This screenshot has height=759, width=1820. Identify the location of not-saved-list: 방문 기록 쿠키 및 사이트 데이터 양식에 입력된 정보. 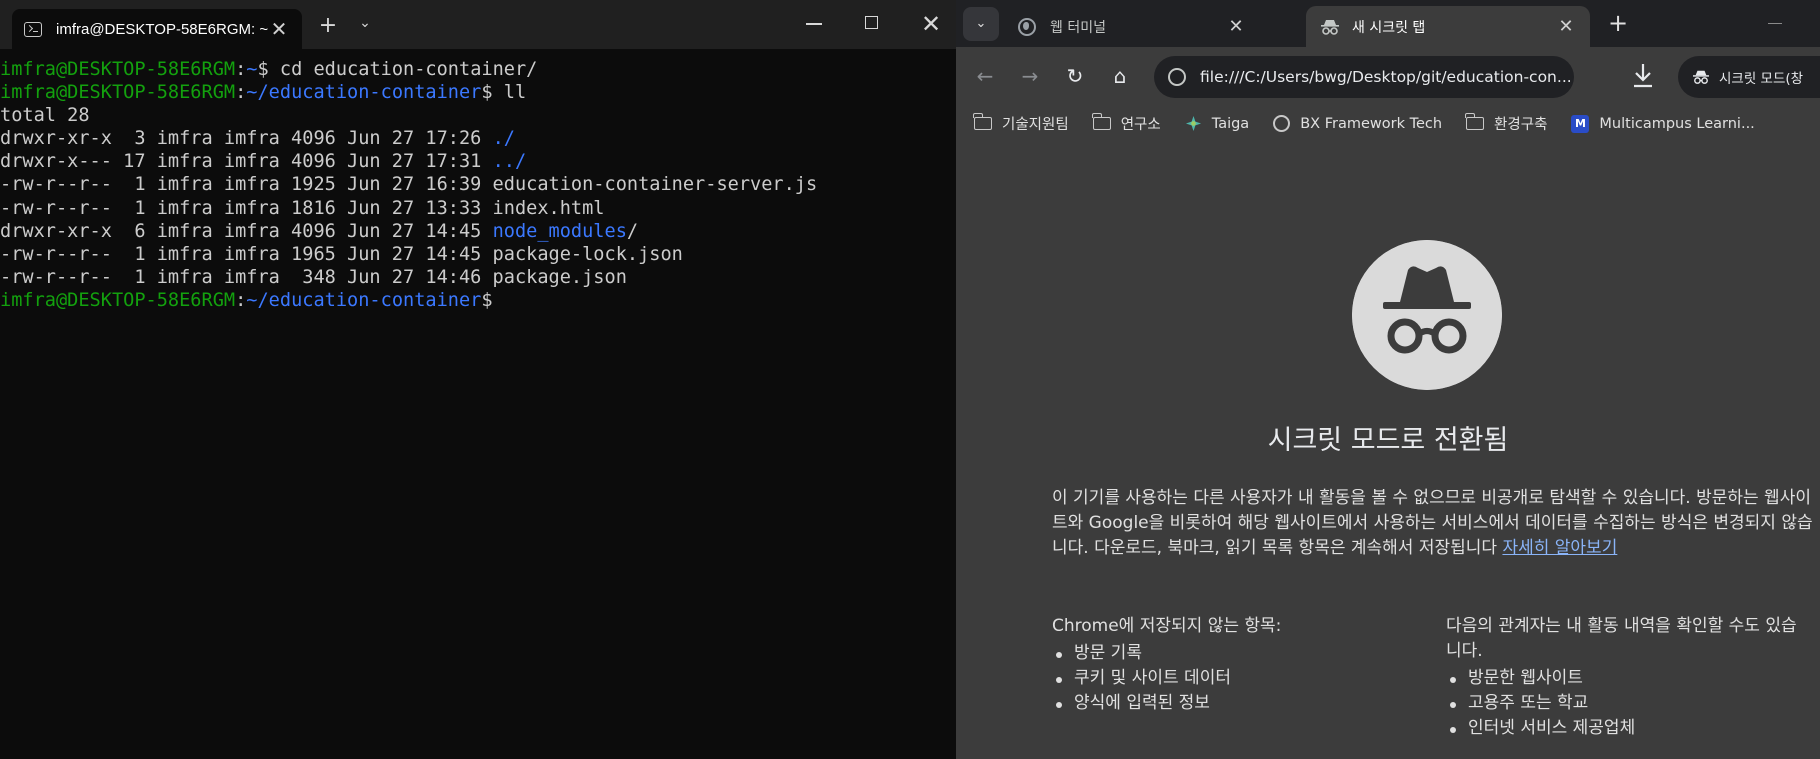
(1232, 678).